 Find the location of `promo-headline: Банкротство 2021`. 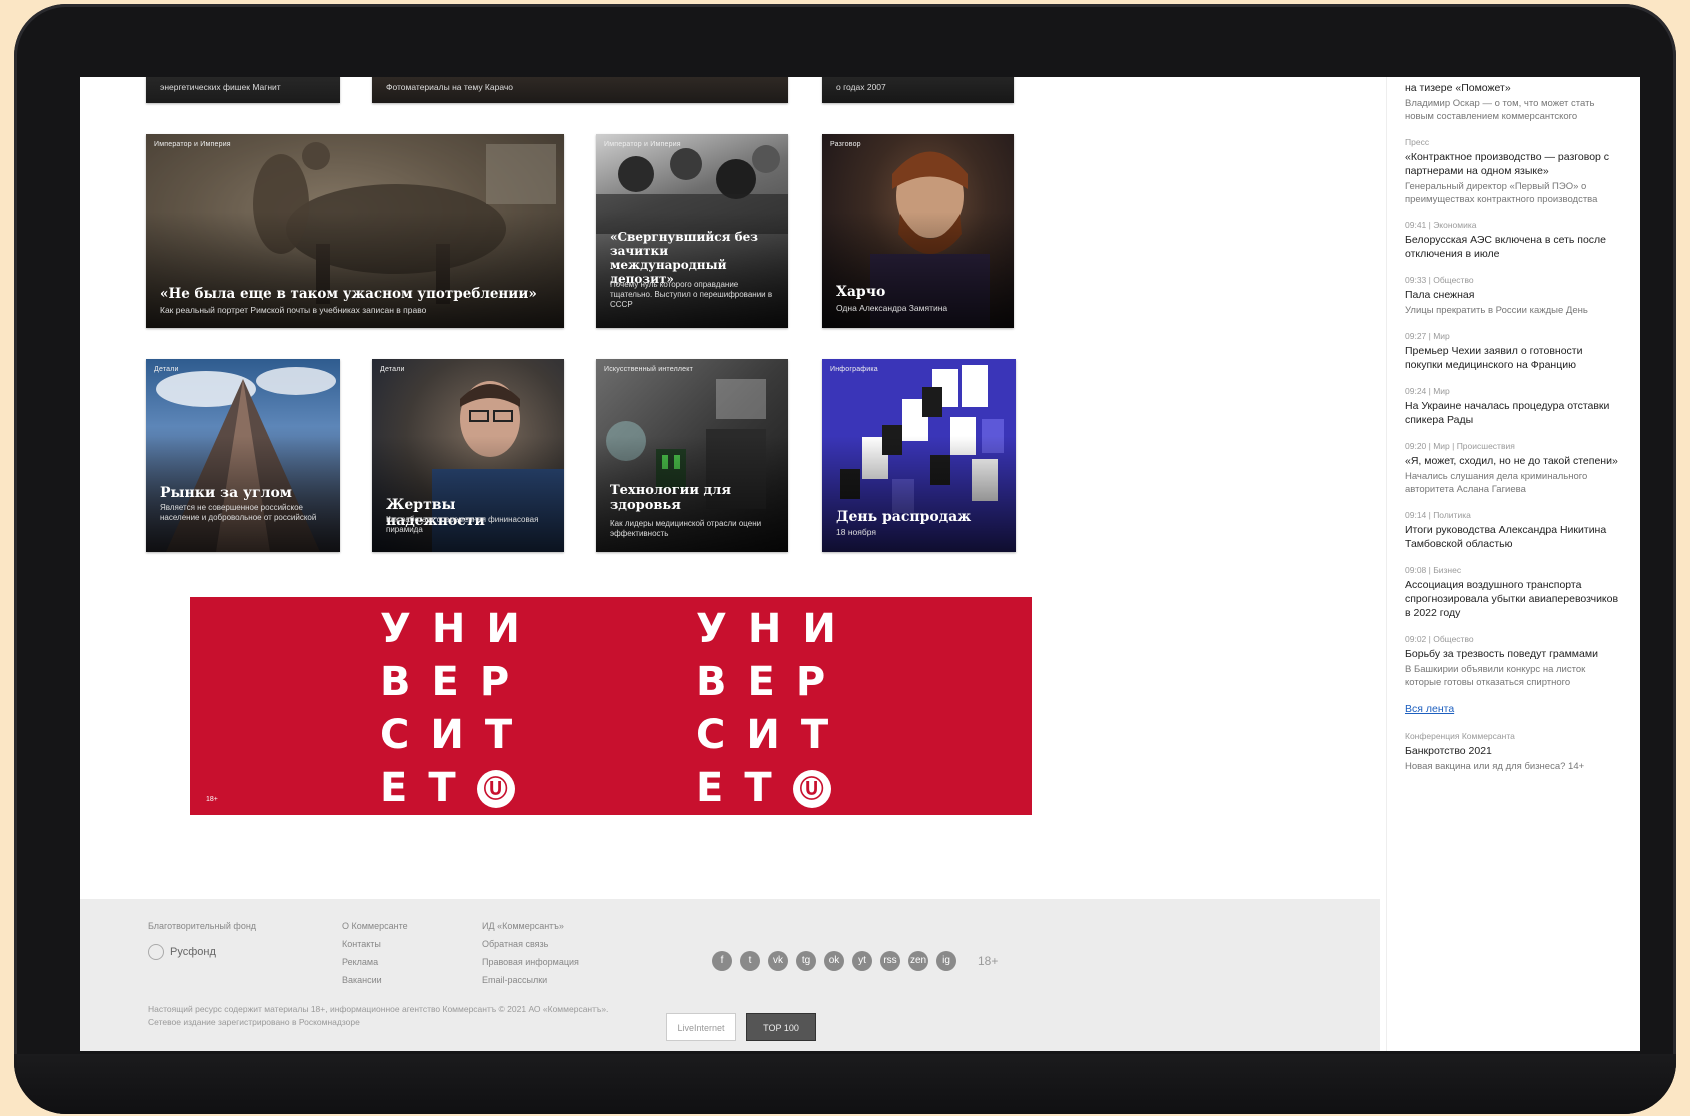

promo-headline: Банкротство 2021 is located at coordinates (1448, 751).